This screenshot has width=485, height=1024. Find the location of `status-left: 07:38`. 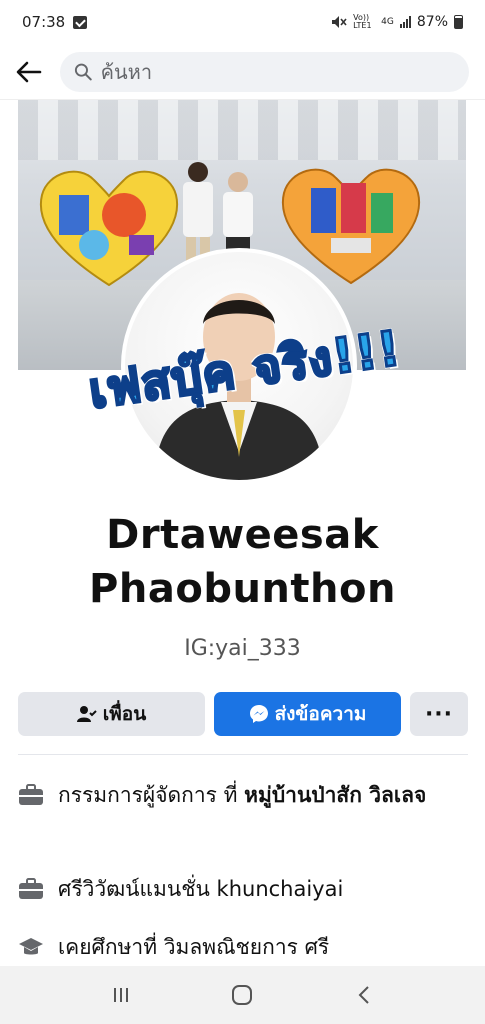

status-left: 07:38 is located at coordinates (55, 22).